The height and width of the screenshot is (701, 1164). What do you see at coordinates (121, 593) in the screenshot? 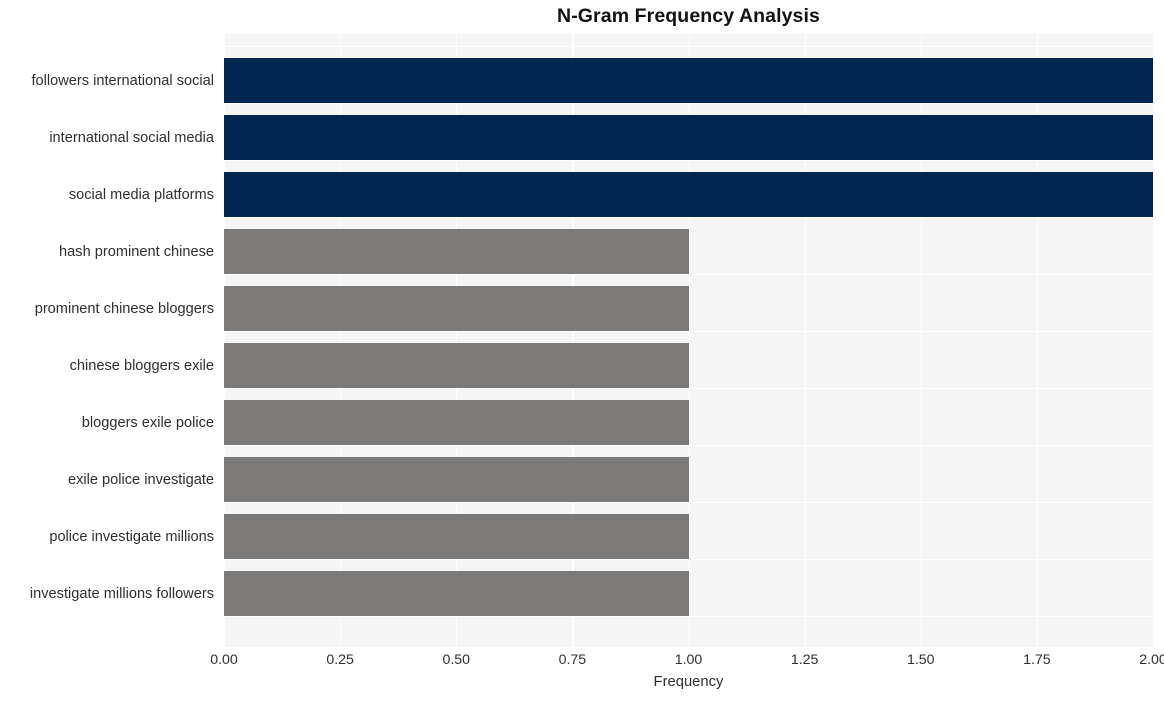
I see `y-axis-tick-label: investigate millions followers` at bounding box center [121, 593].